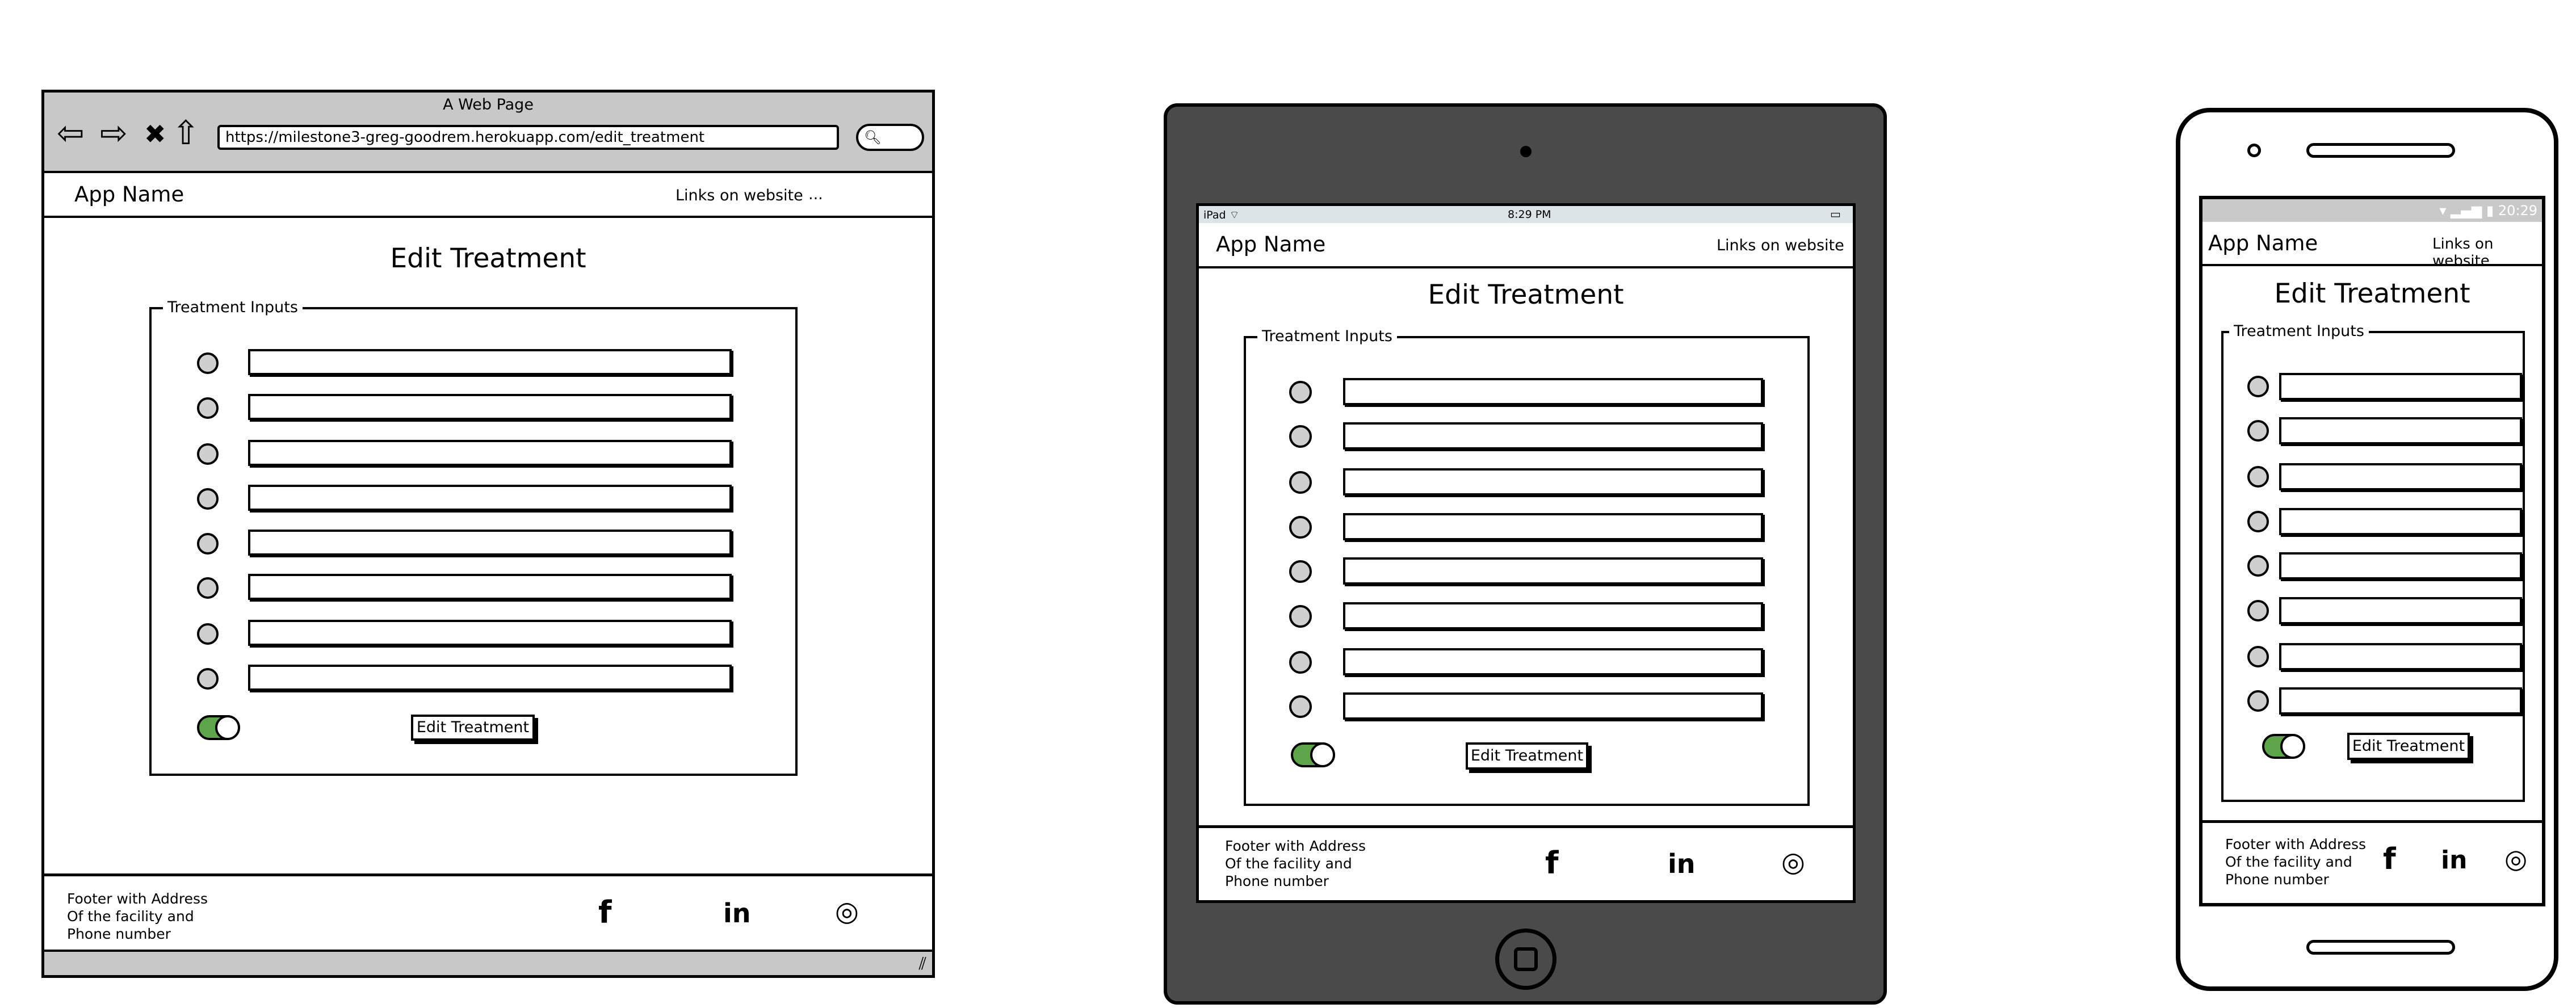 The image size is (2576, 1008). What do you see at coordinates (873, 137) in the screenshot?
I see `search-icon: 🔍︎` at bounding box center [873, 137].